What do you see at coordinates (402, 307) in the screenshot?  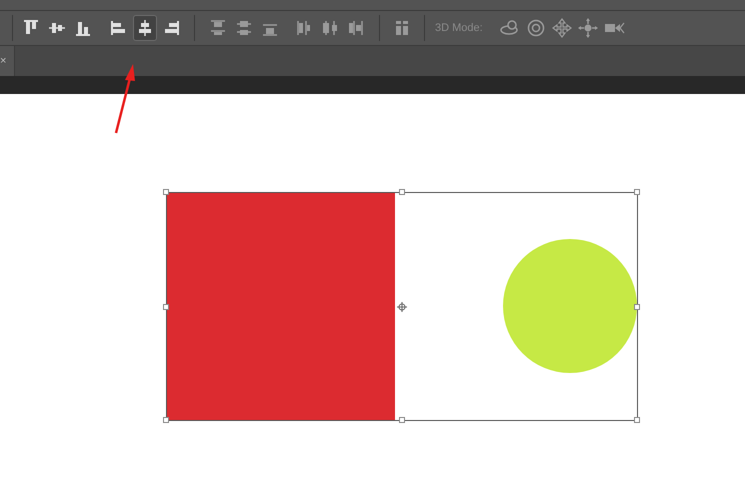 I see `reference-point-icon` at bounding box center [402, 307].